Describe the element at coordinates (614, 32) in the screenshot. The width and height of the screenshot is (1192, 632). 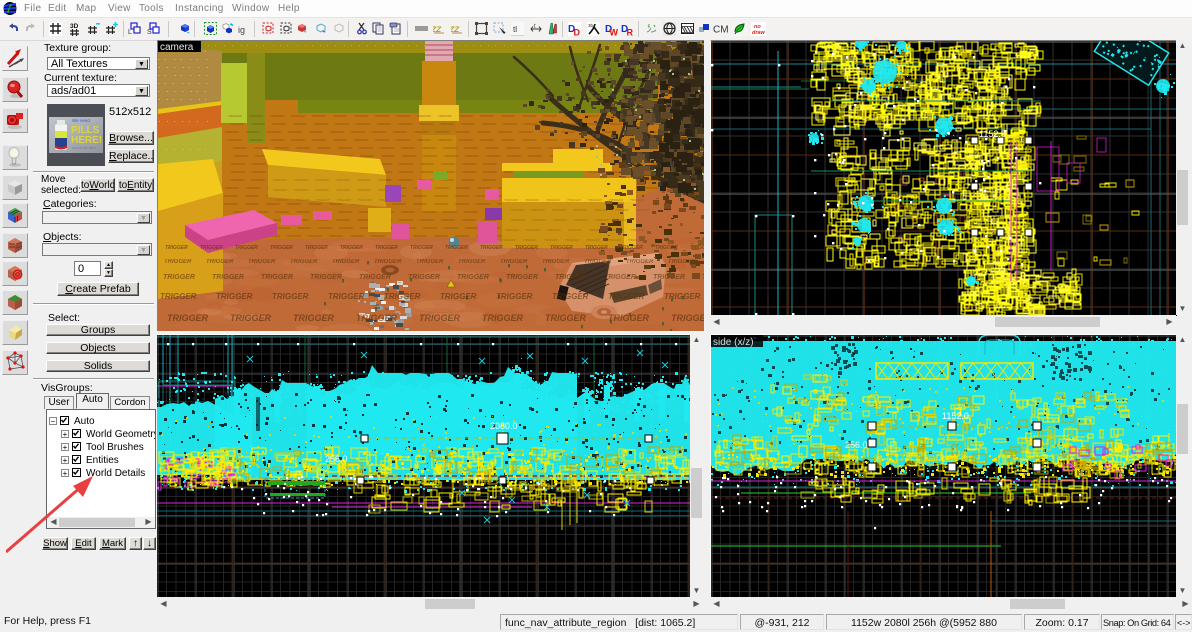
I see `svg-text: W` at that location.